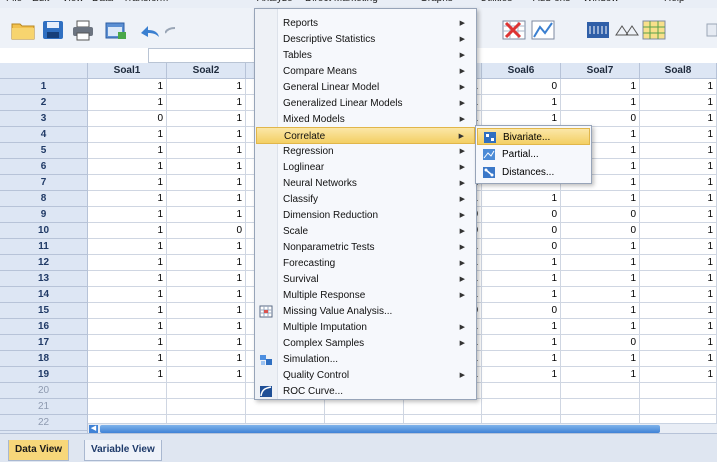 The image size is (717, 462). What do you see at coordinates (365, 183) in the screenshot?
I see `menu-item-neural-networks: Neural Networks ▶` at bounding box center [365, 183].